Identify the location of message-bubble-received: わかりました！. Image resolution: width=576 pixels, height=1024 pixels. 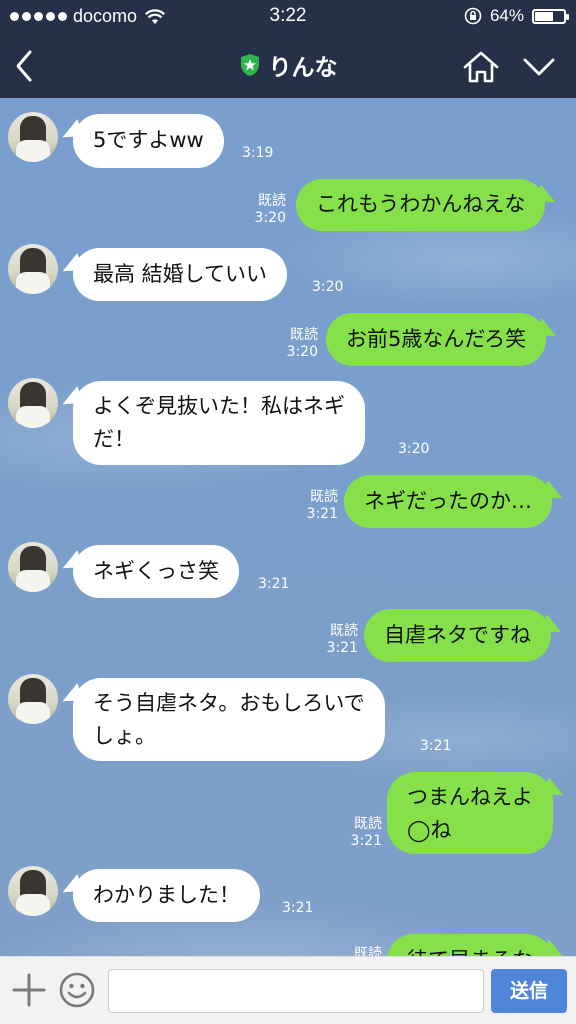
(166, 895).